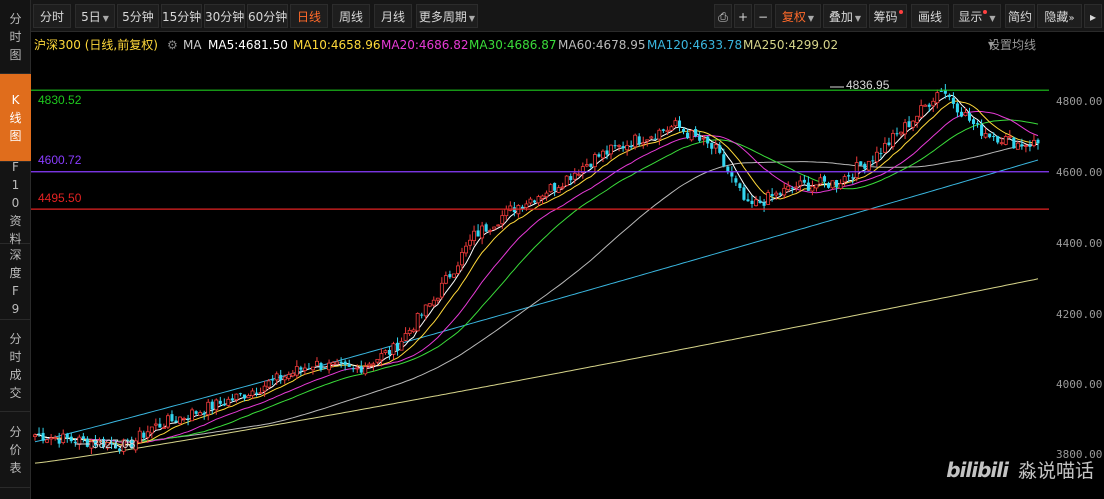 Image resolution: width=1104 pixels, height=499 pixels. Describe the element at coordinates (1079, 384) in the screenshot. I see `price-tick: 4000.00` at that location.